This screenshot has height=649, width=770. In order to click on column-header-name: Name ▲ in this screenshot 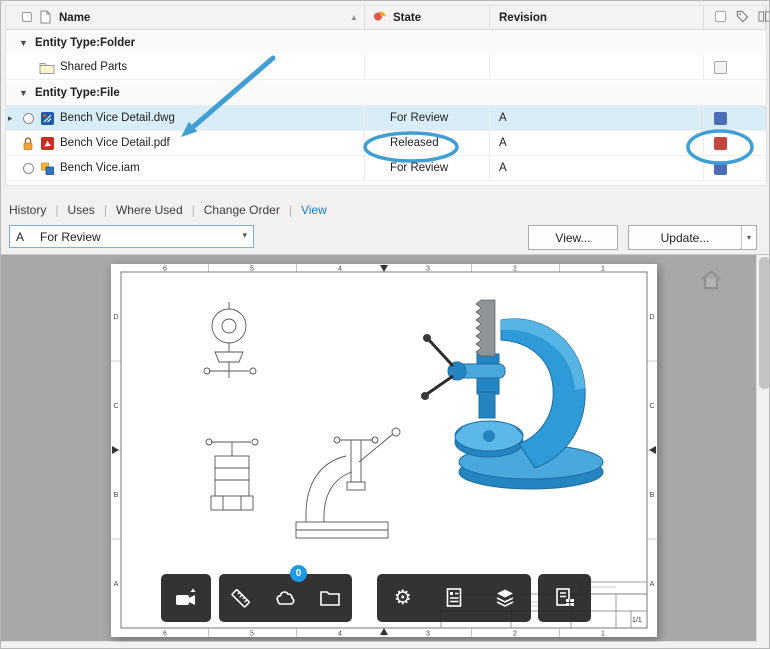, I will do `click(185, 18)`.